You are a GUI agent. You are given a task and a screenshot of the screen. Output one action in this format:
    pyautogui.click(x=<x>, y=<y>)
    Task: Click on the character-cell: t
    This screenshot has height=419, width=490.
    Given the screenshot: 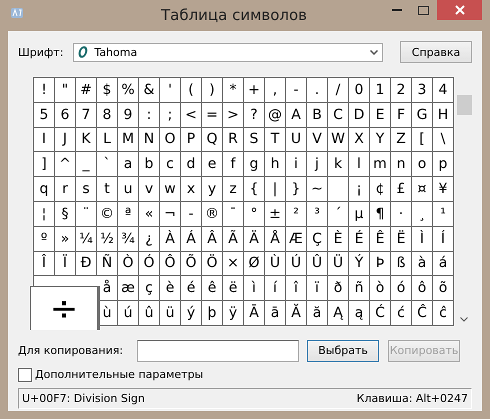 What is the action you would take?
    pyautogui.click(x=107, y=189)
    